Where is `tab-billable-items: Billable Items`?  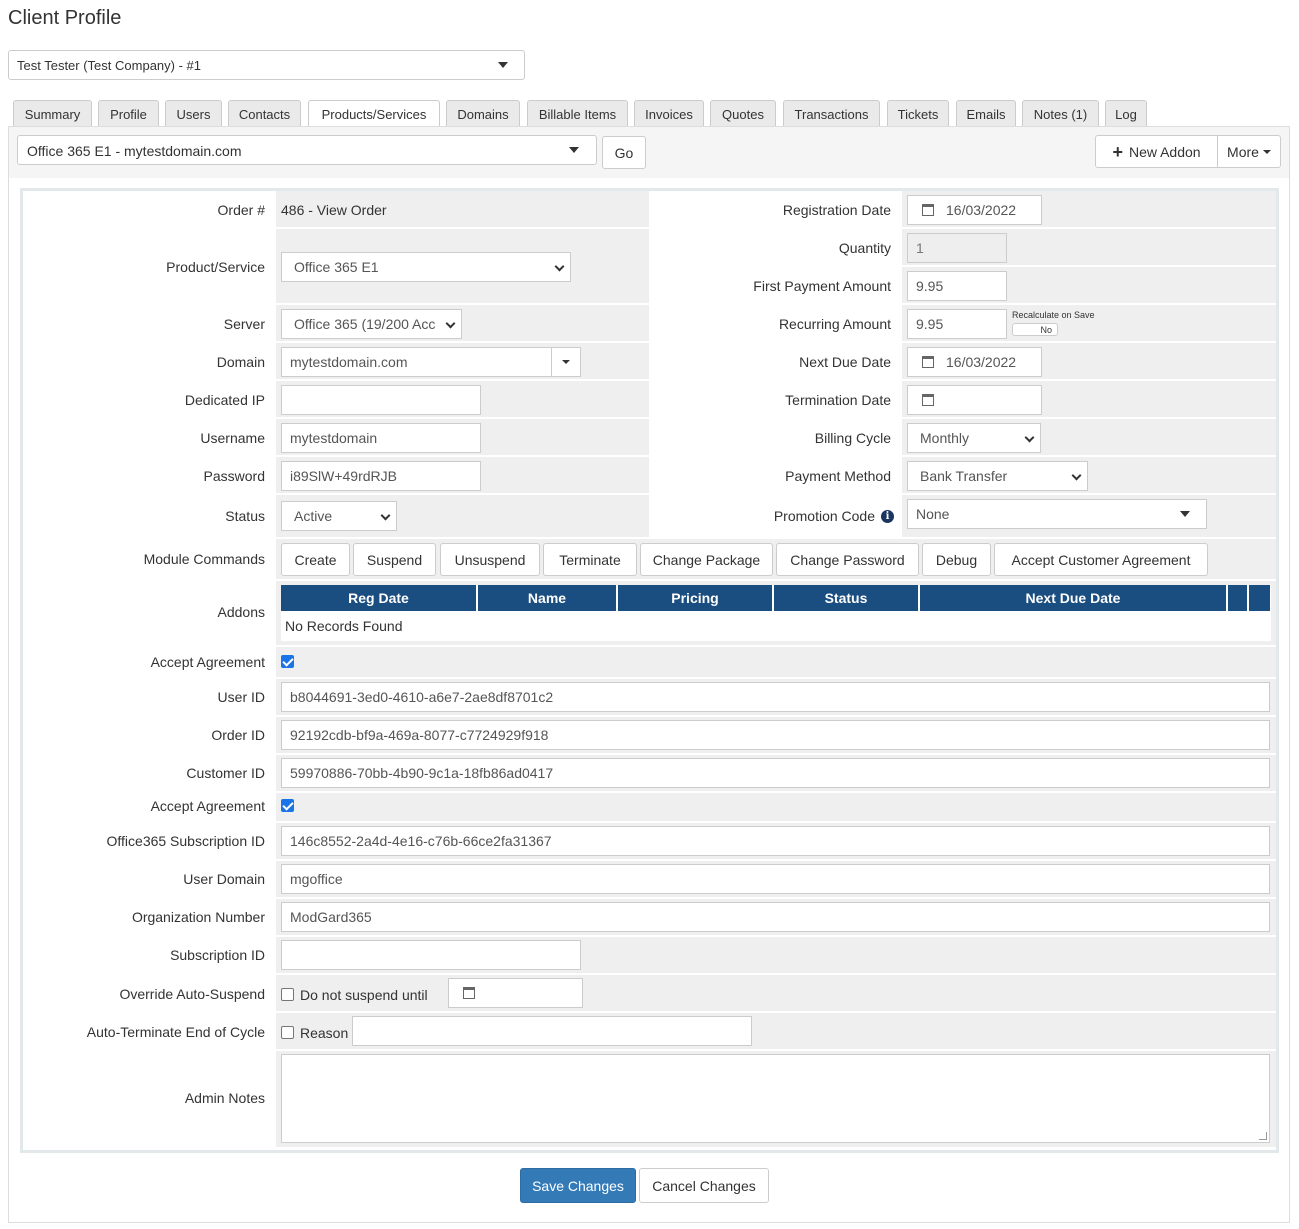 tab-billable-items: Billable Items is located at coordinates (577, 113).